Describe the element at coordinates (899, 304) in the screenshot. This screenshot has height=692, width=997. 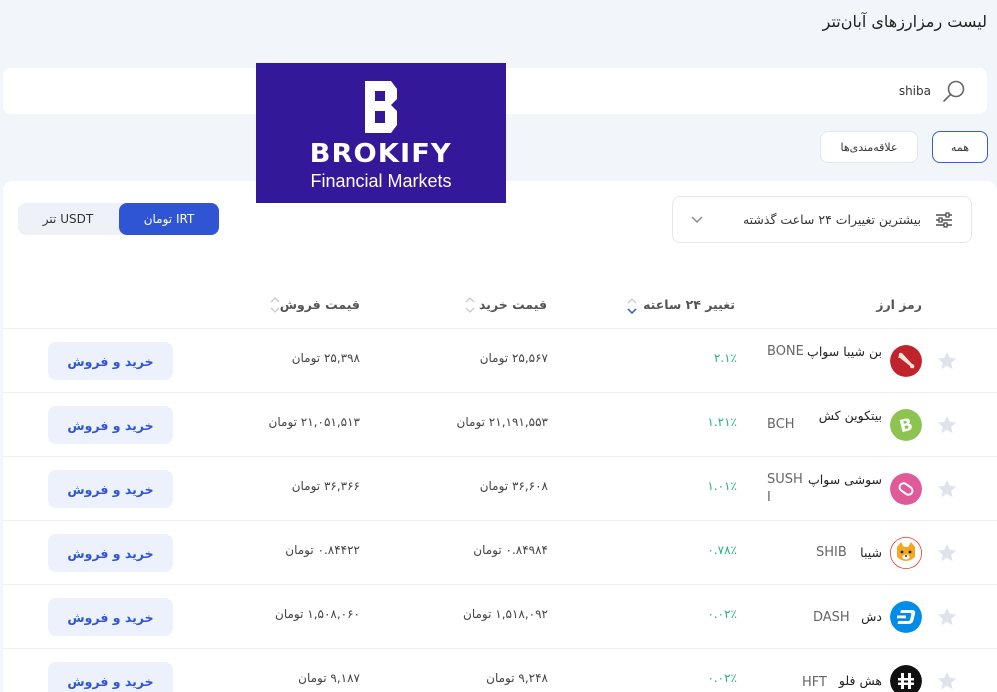
I see `header-symbol: رمز ارز` at that location.